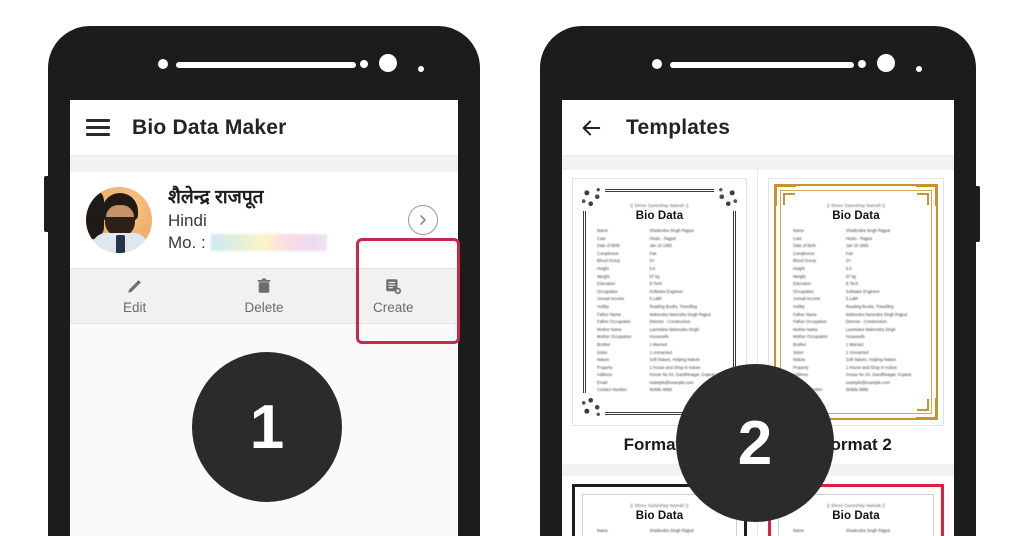 This screenshot has width=1024, height=536. What do you see at coordinates (862, 291) in the screenshot?
I see `template-field-value: Software Engineer` at bounding box center [862, 291].